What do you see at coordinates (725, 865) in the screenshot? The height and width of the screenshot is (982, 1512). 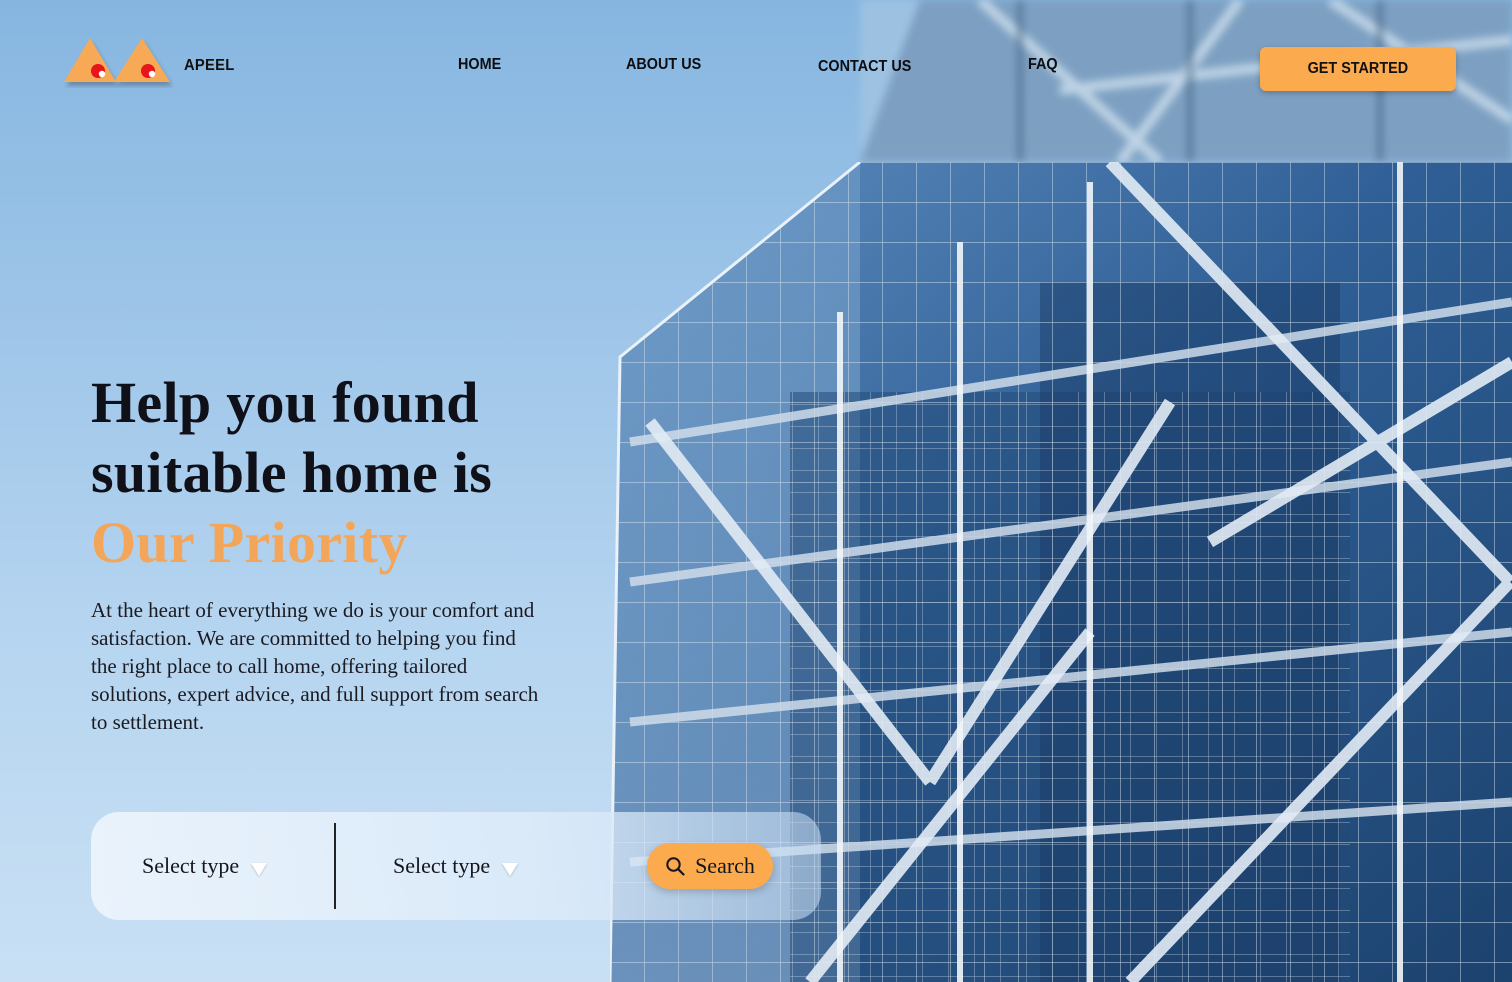 I see `search-button-label: Search` at bounding box center [725, 865].